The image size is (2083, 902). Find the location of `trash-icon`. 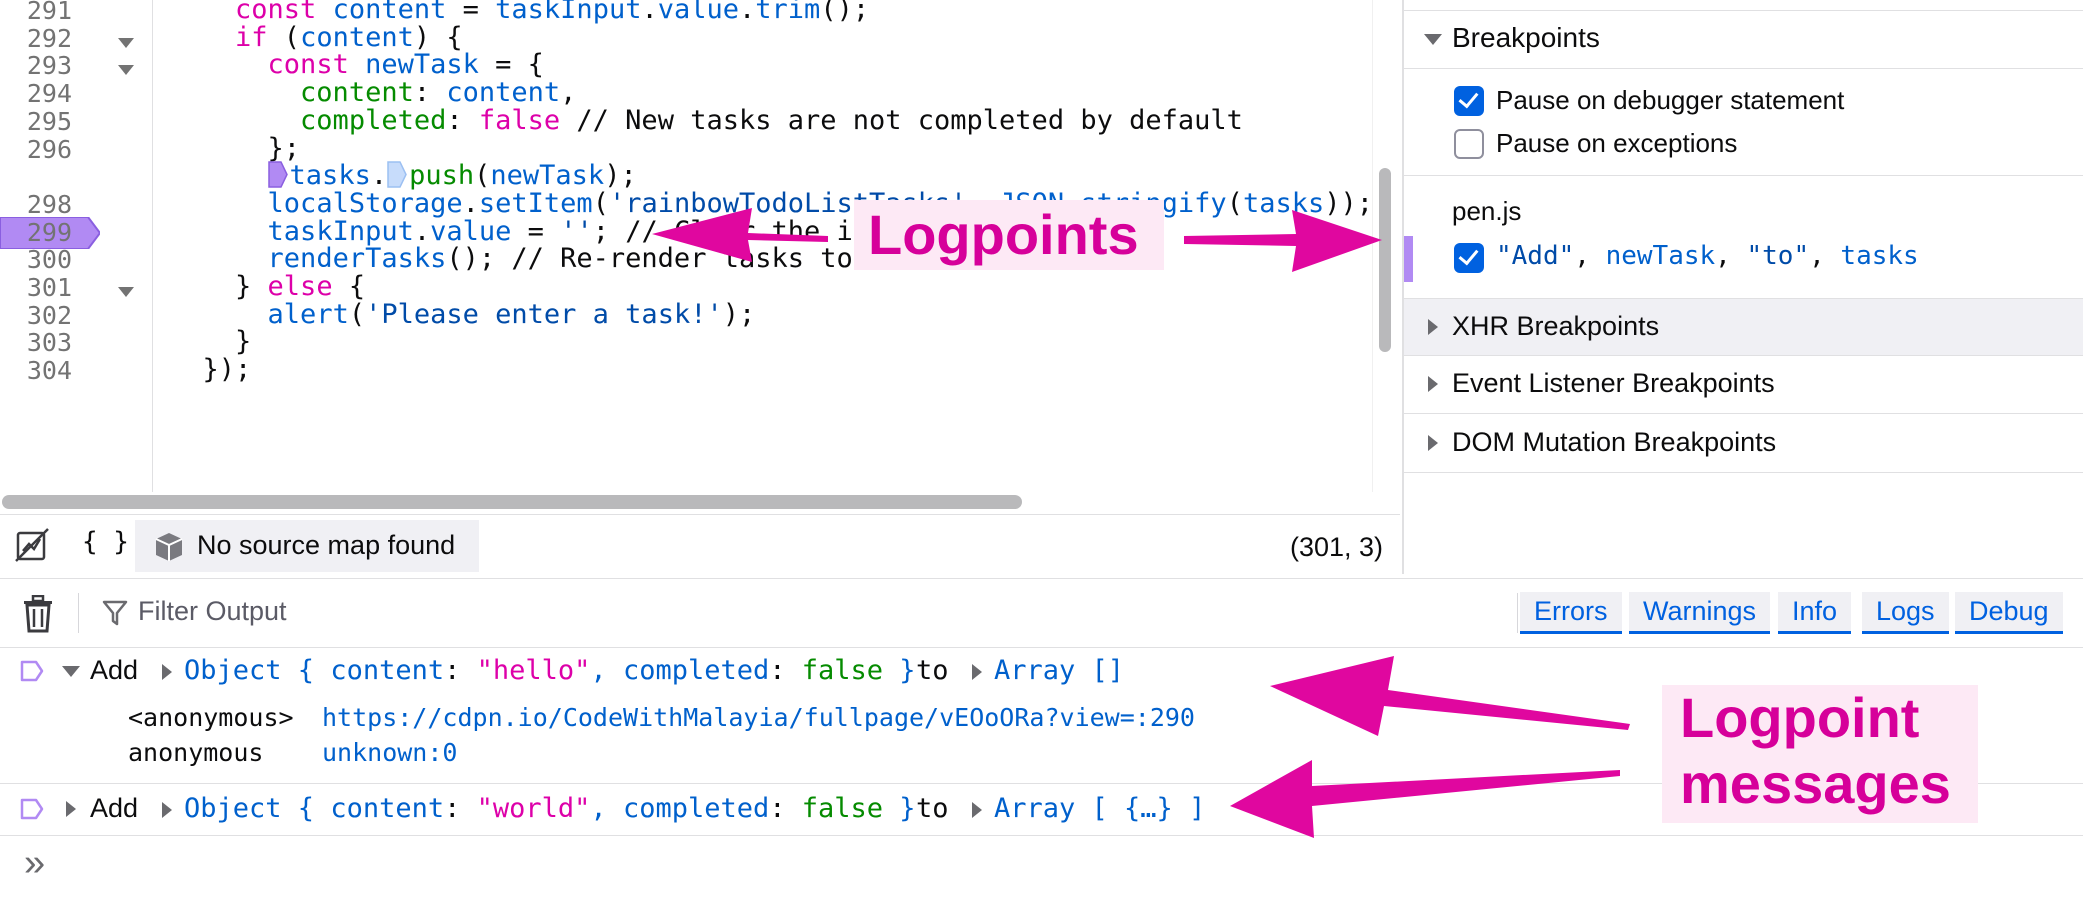

trash-icon is located at coordinates (38, 614).